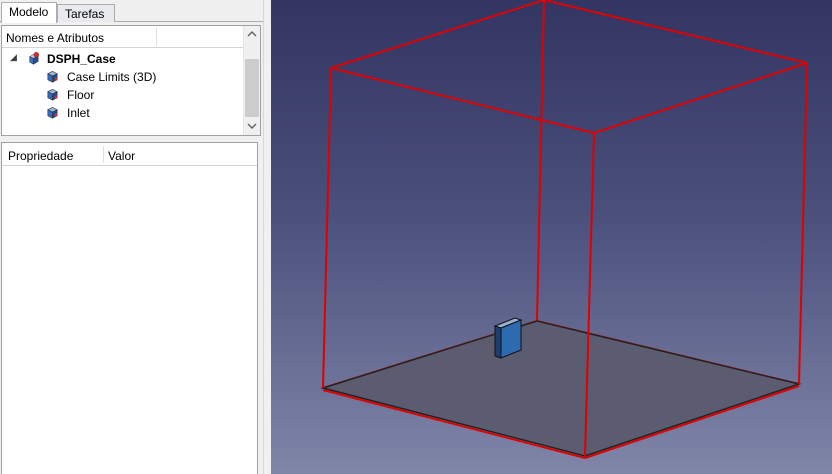 The height and width of the screenshot is (474, 832). I want to click on tab-tarefas: Tarefas, so click(86, 13).